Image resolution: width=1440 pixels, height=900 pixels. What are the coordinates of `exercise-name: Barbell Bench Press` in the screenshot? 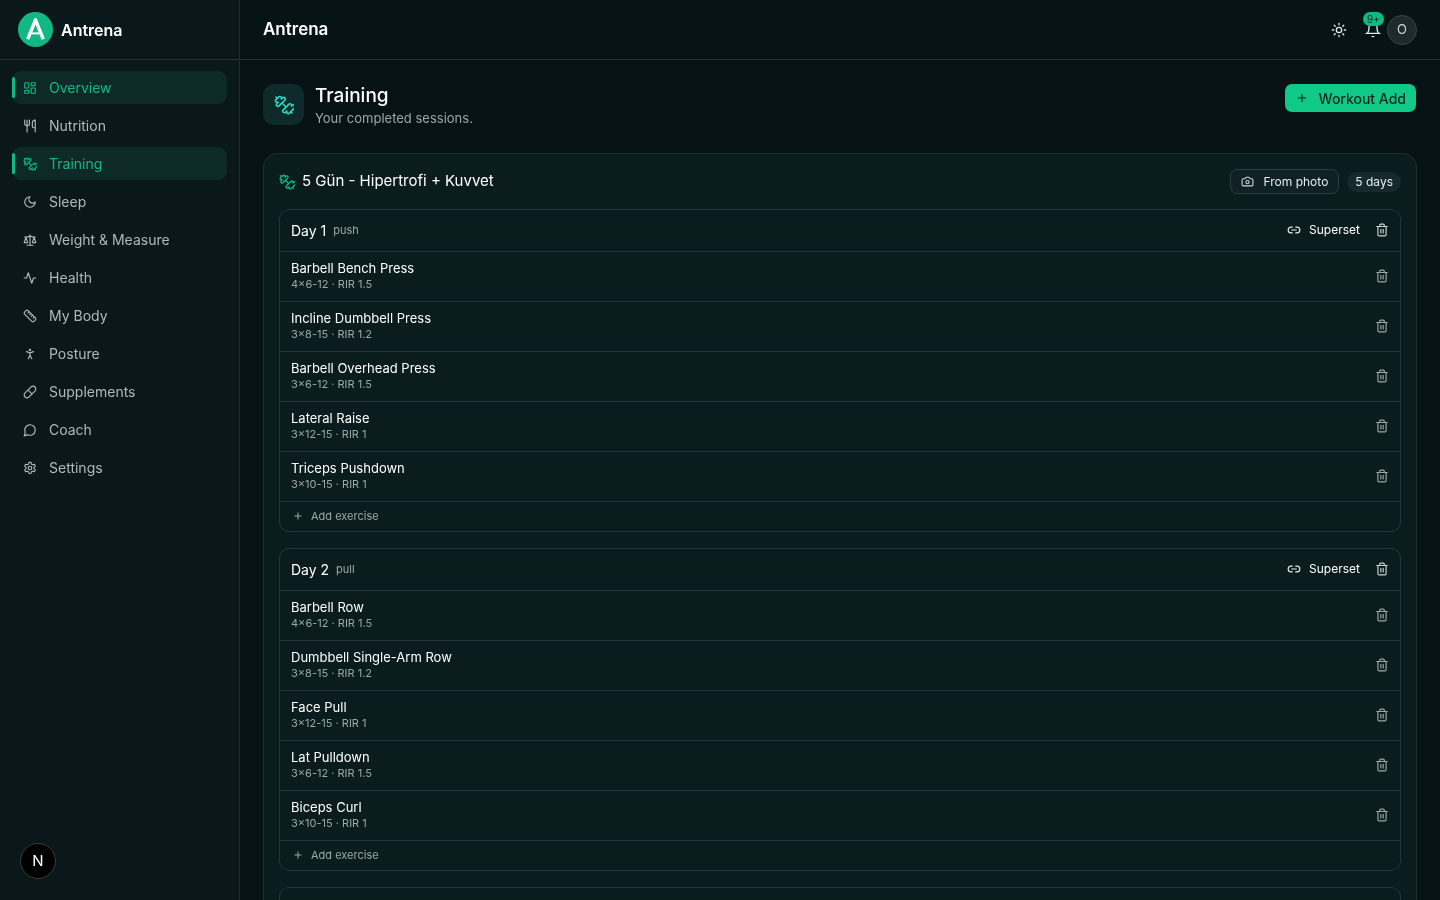 It's located at (353, 268).